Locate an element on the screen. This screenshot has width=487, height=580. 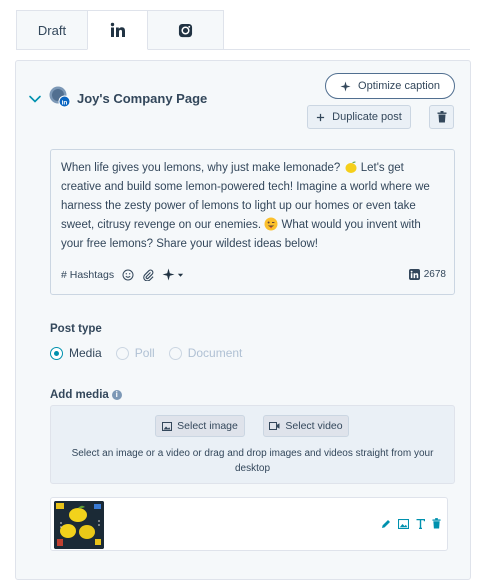
lemon-emoji-icon is located at coordinates (351, 167).